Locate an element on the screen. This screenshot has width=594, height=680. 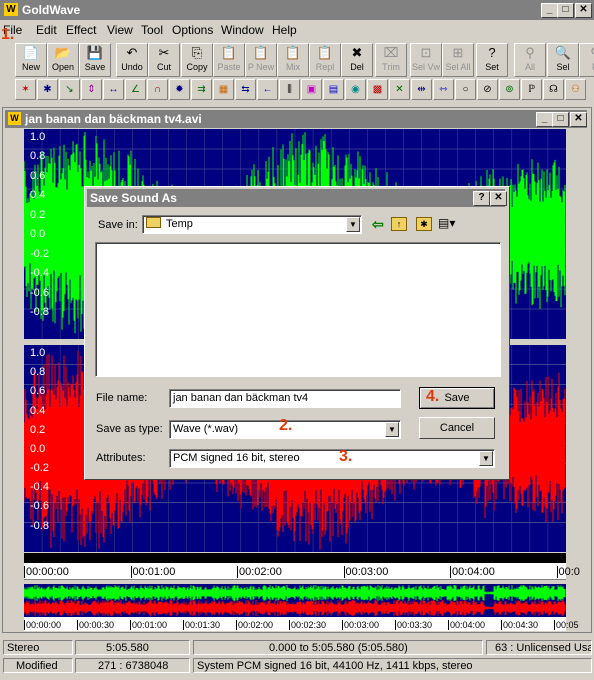
effect-tool-5-icon: ↔ is located at coordinates (113, 89).